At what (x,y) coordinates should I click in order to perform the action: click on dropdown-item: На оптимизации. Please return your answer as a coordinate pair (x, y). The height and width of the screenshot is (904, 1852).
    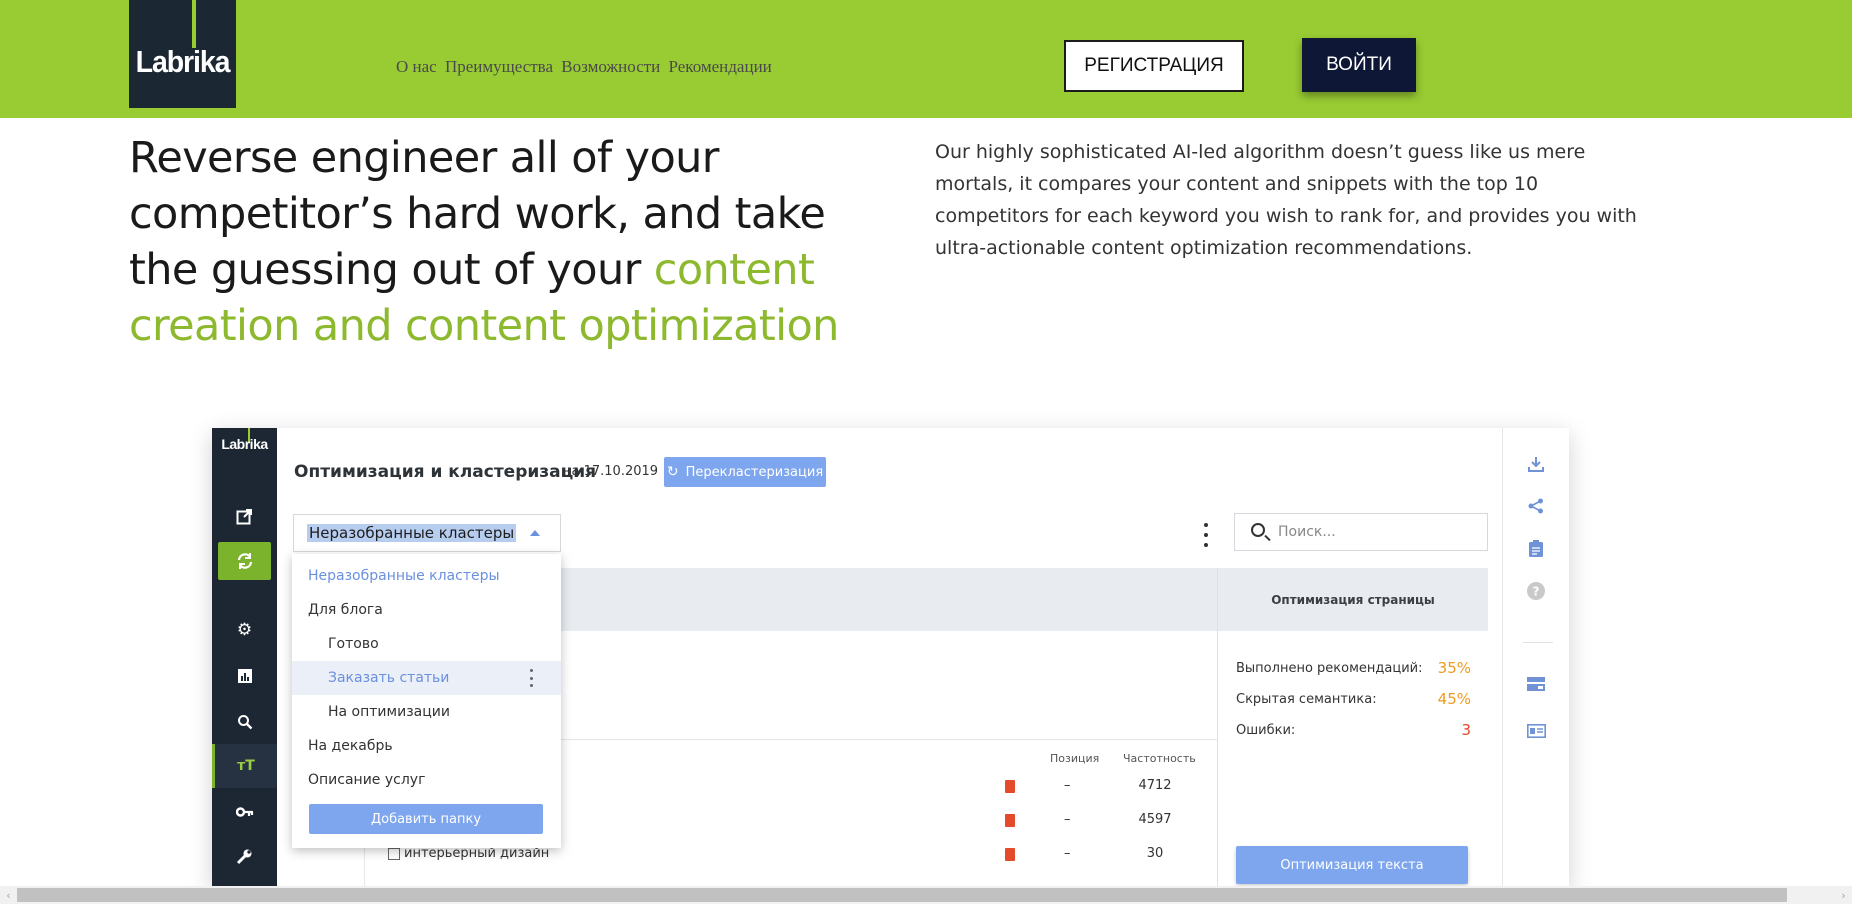
    Looking at the image, I should click on (426, 712).